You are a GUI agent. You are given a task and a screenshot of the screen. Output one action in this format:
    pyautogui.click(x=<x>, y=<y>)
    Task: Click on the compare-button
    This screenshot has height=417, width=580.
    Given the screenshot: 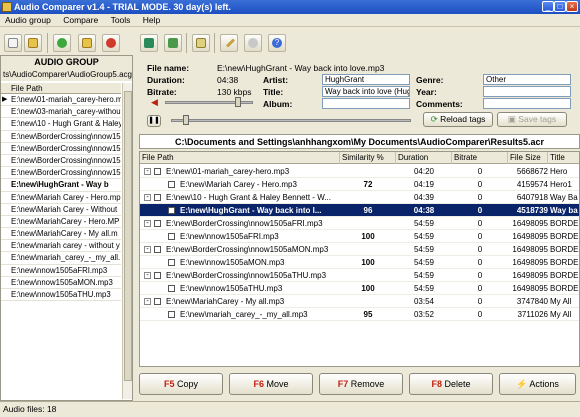 What is the action you would take?
    pyautogui.click(x=149, y=43)
    